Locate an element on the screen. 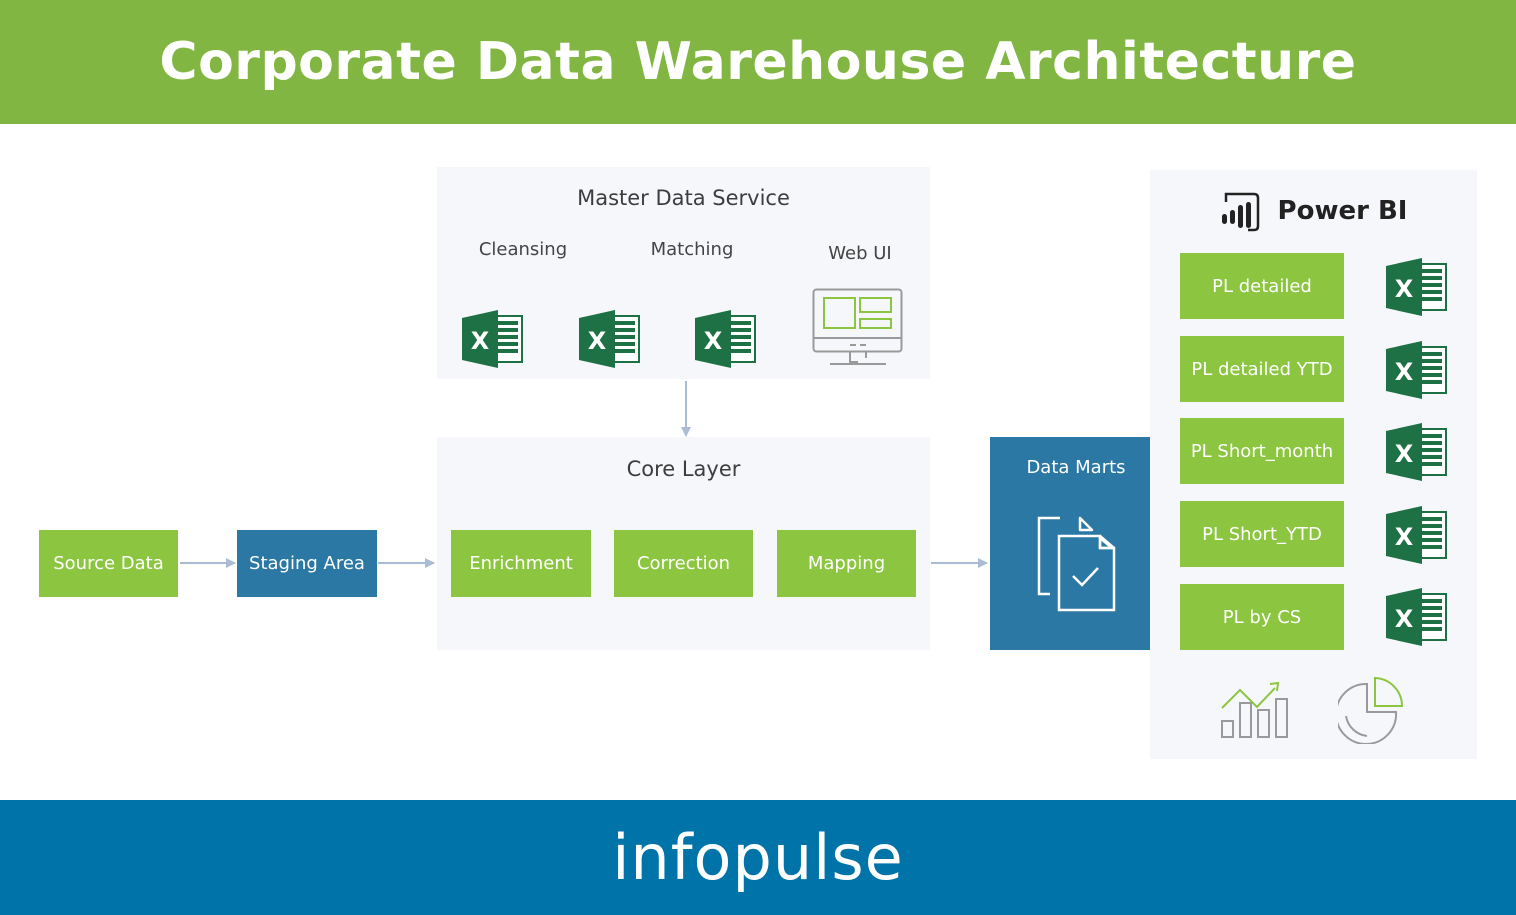  mapping-box: Mapping is located at coordinates (846, 563).